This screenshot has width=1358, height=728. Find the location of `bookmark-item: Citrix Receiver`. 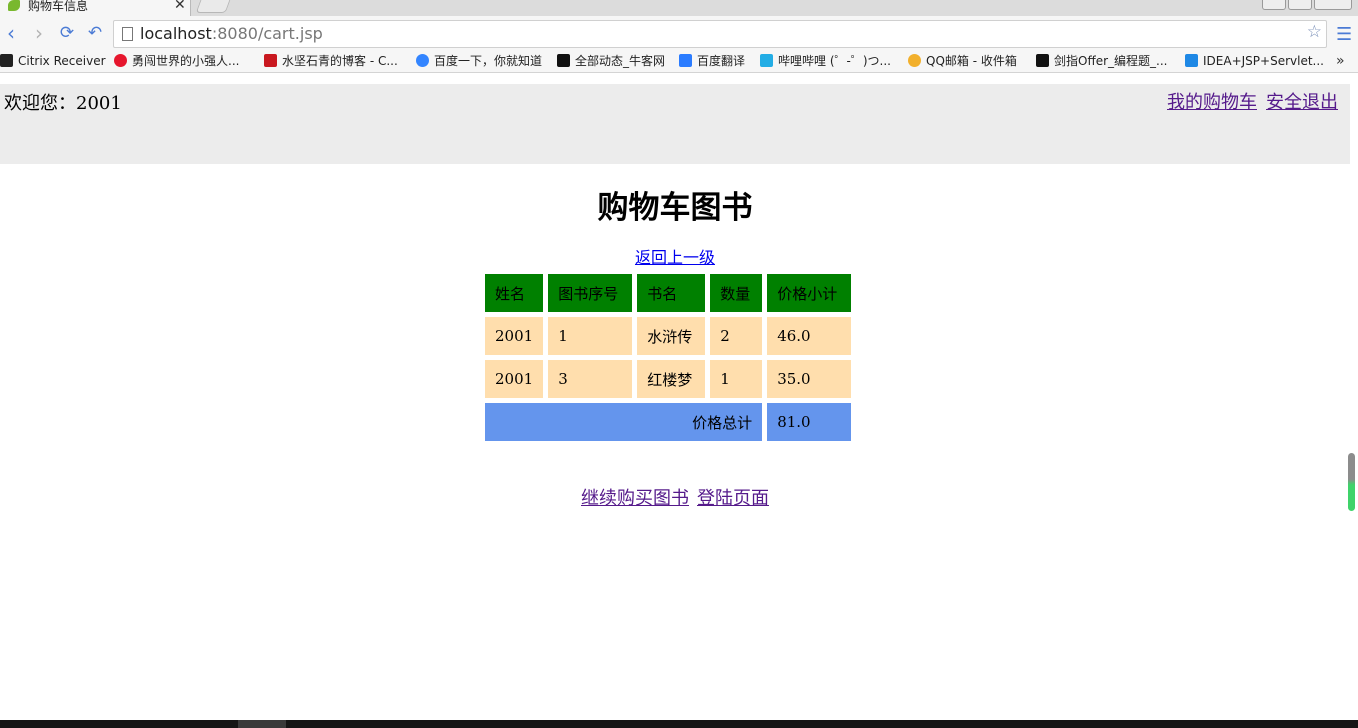

bookmark-item: Citrix Receiver is located at coordinates (53, 62).